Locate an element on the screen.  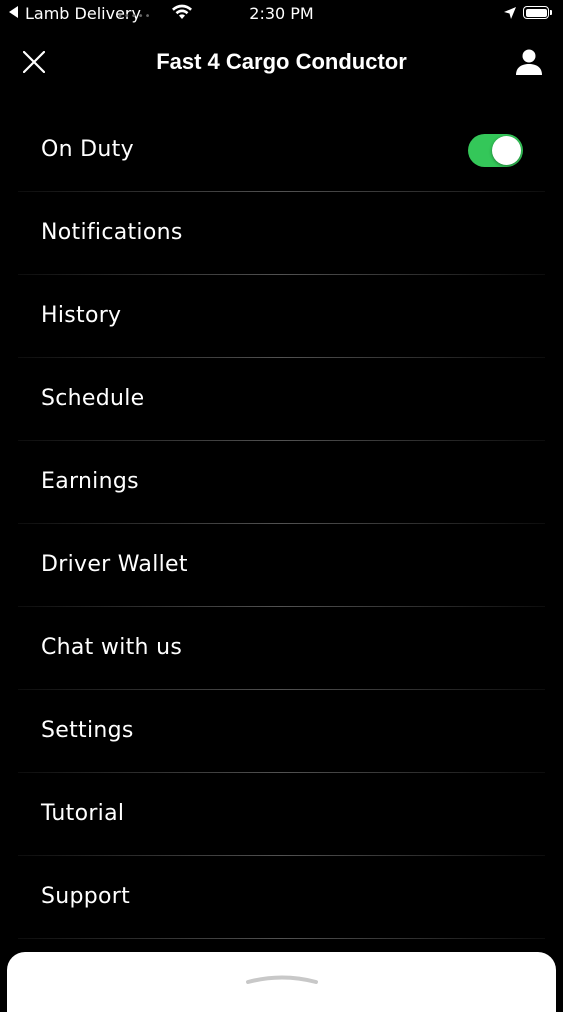
battery-level is located at coordinates (536, 12).